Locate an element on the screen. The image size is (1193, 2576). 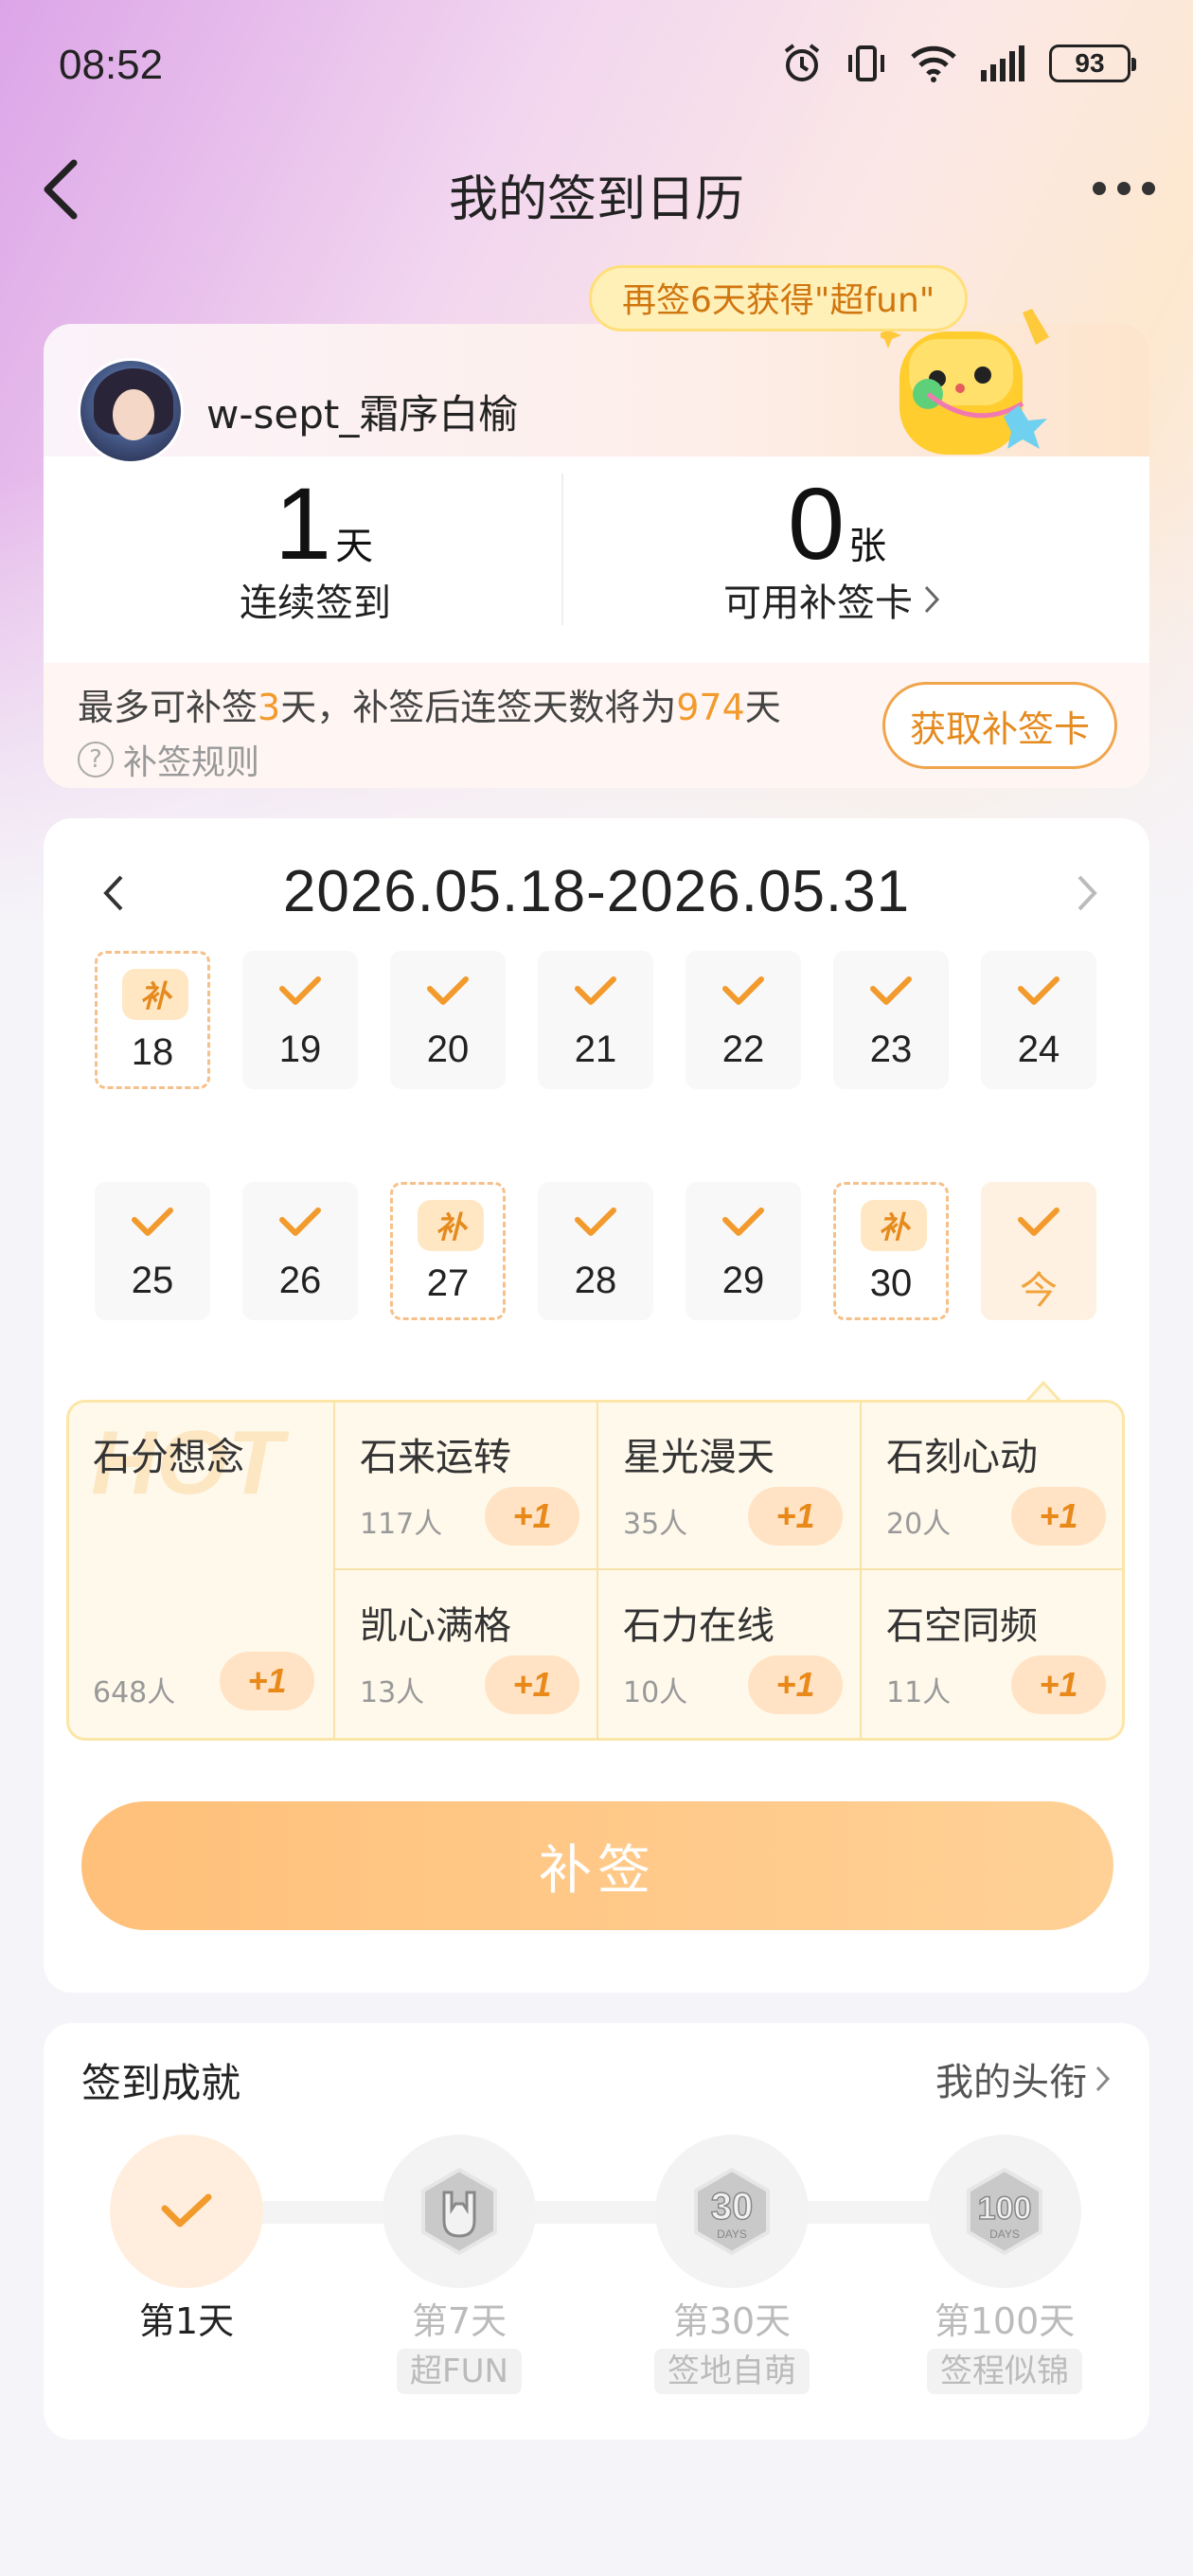
streak-unit: 天 is located at coordinates (354, 546).